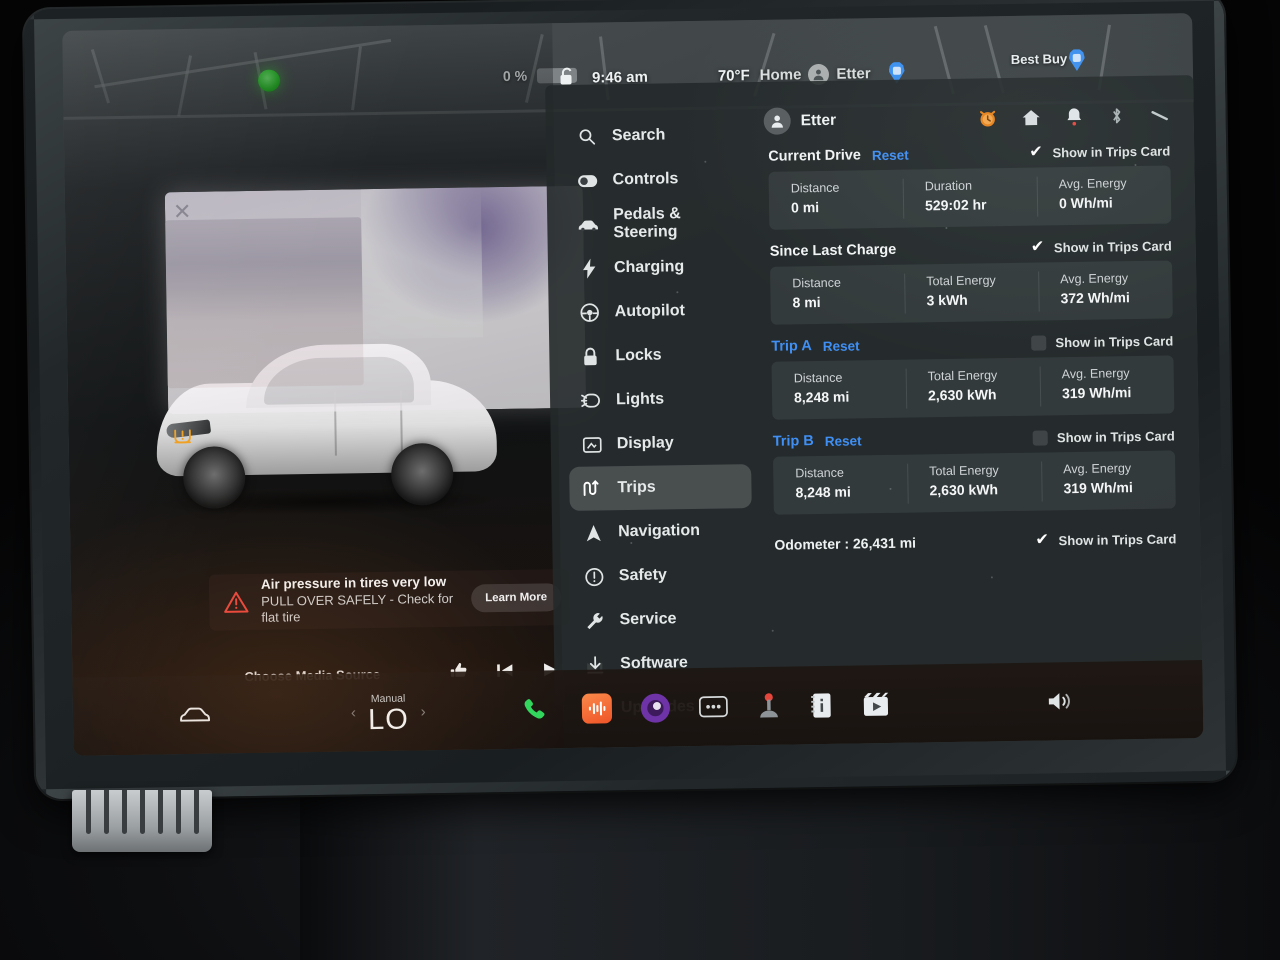 This screenshot has height=960, width=1280. I want to click on home-icon, so click(1031, 117).